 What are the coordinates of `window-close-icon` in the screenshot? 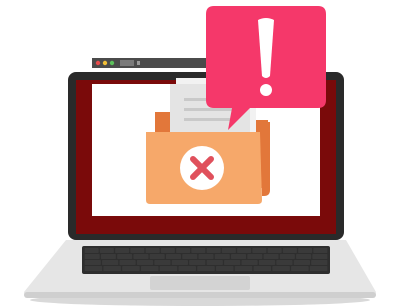 It's located at (98, 63).